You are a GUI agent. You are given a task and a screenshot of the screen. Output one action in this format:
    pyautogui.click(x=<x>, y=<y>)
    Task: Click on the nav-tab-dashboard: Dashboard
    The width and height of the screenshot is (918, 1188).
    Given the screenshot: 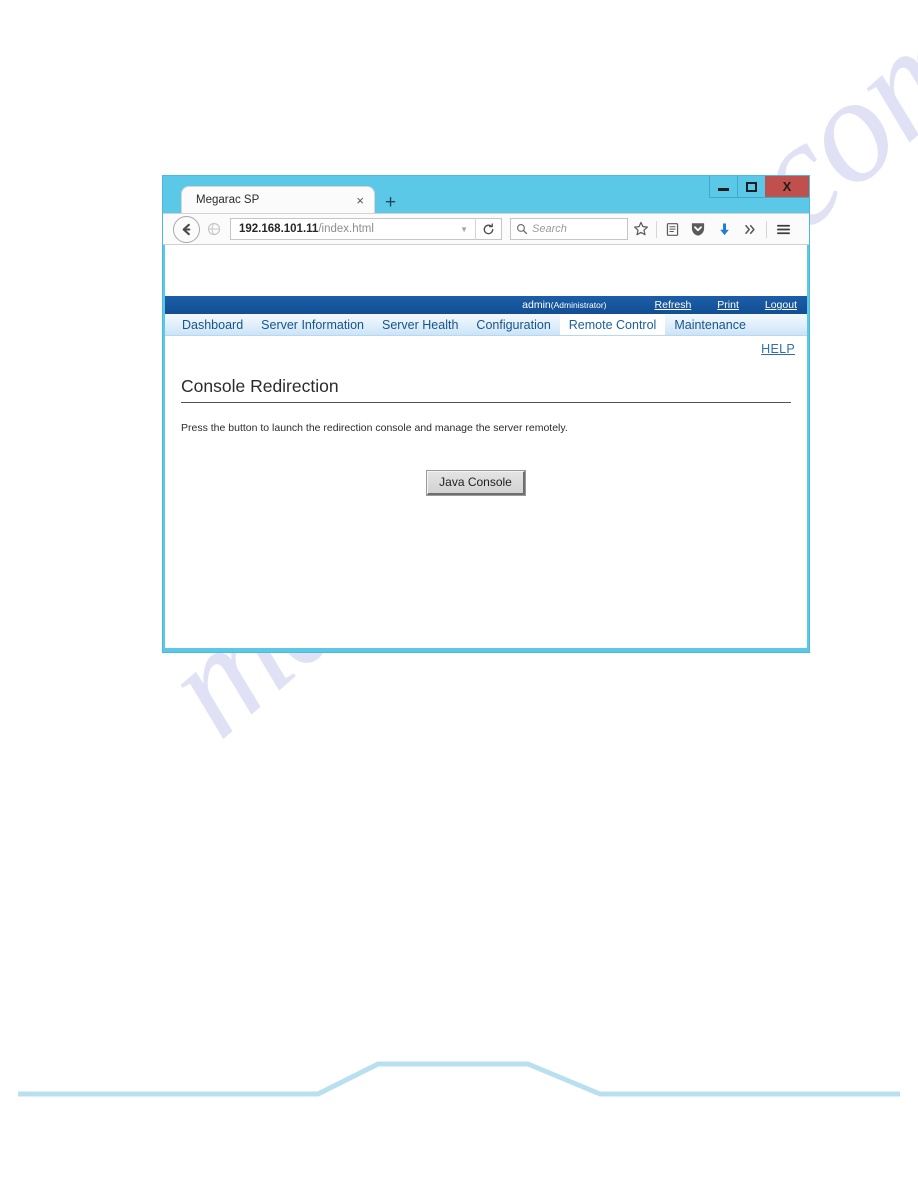 What is the action you would take?
    pyautogui.click(x=212, y=324)
    